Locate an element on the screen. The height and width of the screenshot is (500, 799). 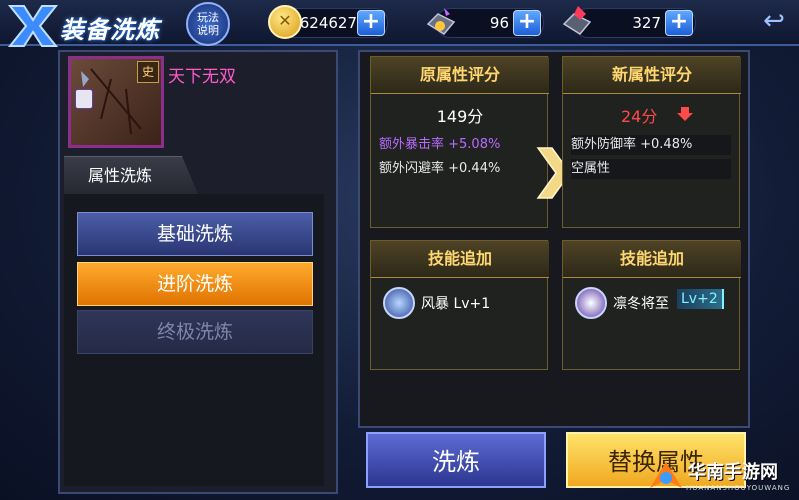
old-skill-box: 技能追加 风暴 Lv+1 is located at coordinates (459, 305).